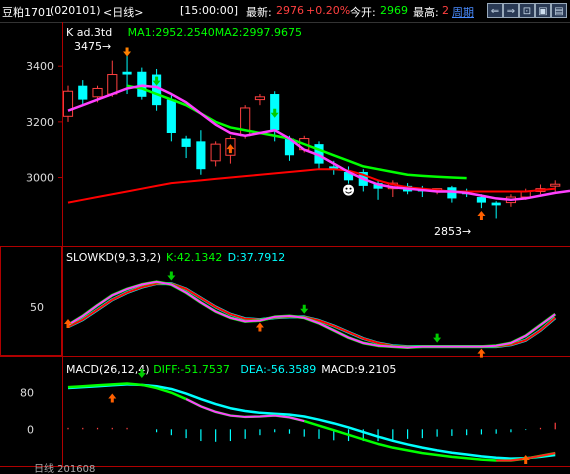  What do you see at coordinates (27, 393) in the screenshot?
I see `macd-tick-label: 80` at bounding box center [27, 393].